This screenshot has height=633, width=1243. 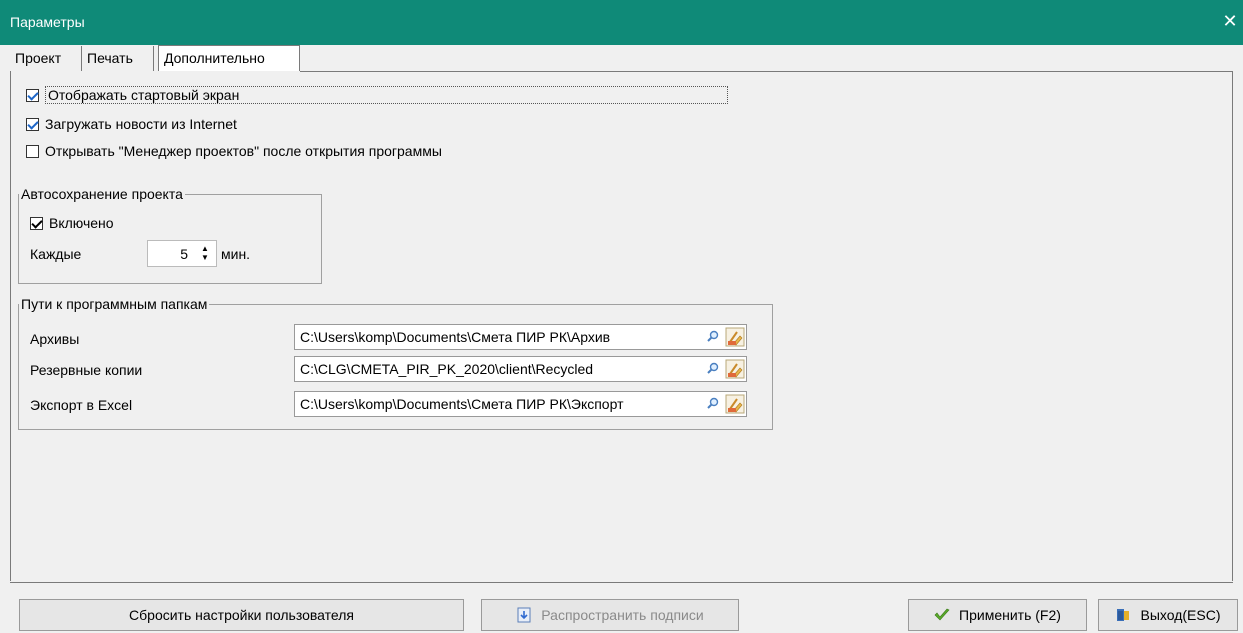 I want to click on path-label-export: Экспорт в Excel, so click(x=81, y=405).